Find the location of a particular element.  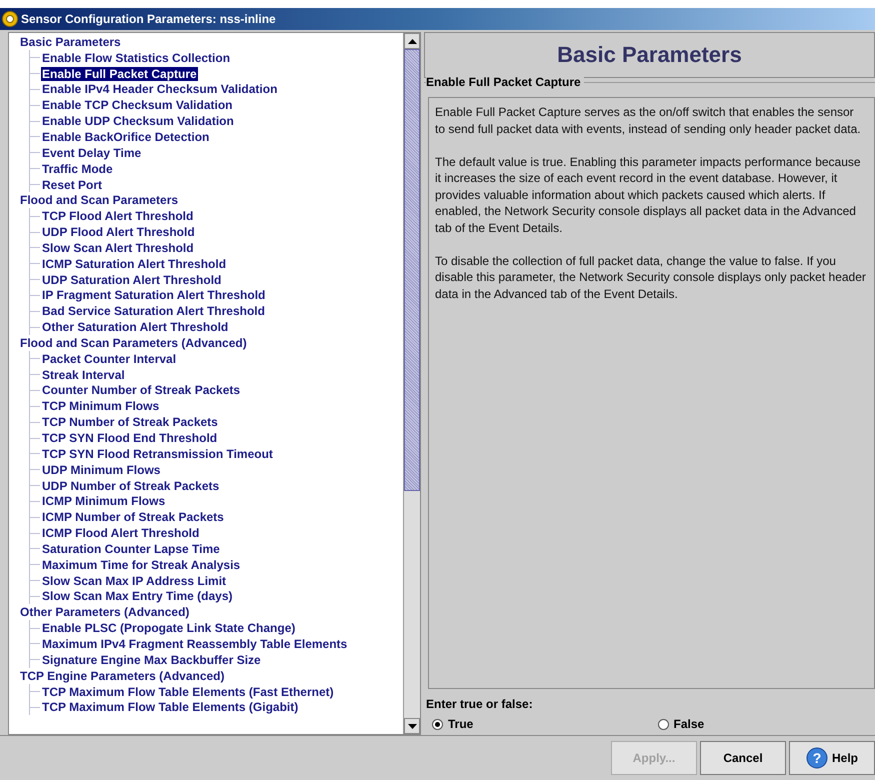

tree-item: UDP Minimum Flows is located at coordinates (101, 469).